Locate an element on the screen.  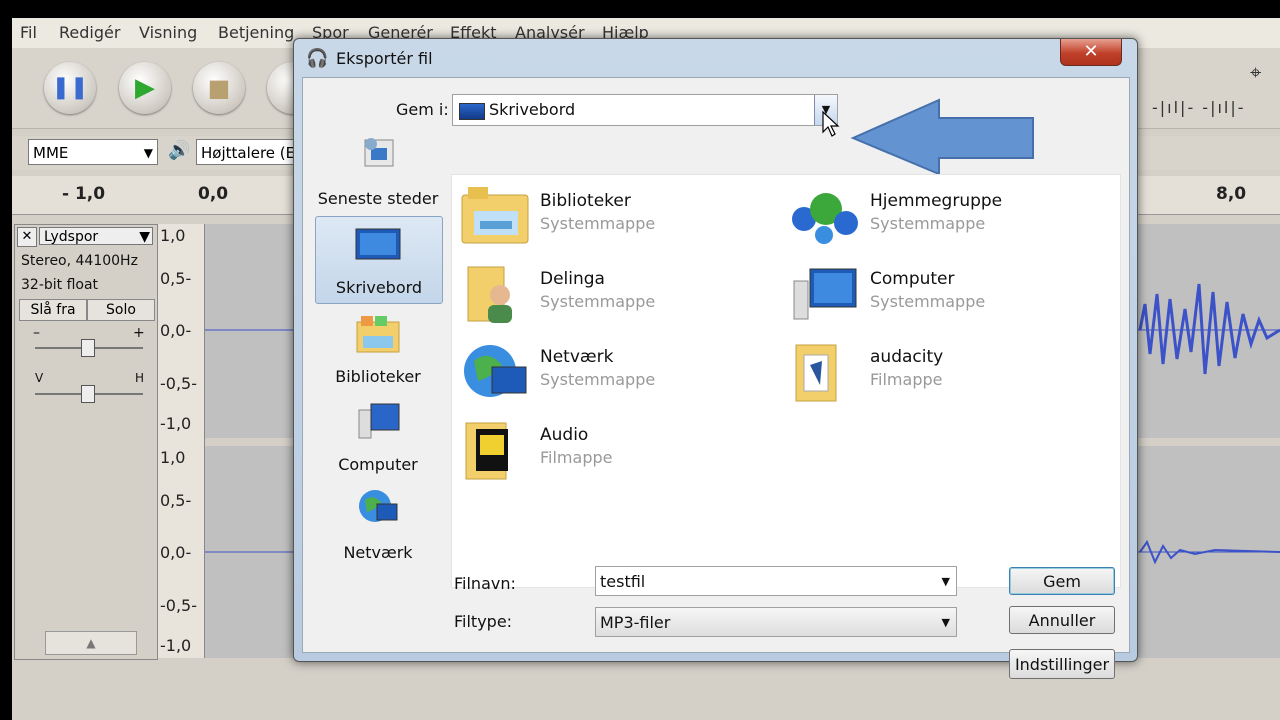
scale-top-neg05: -0,5- is located at coordinates (178, 383).